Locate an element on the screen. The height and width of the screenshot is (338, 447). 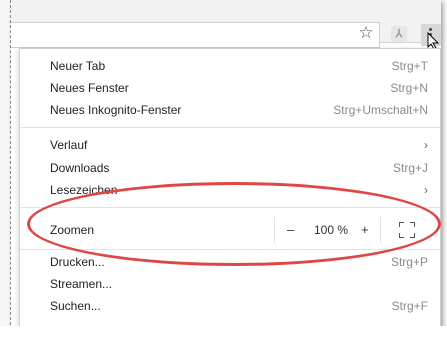
menu-item-label: Downloads is located at coordinates (80, 168).